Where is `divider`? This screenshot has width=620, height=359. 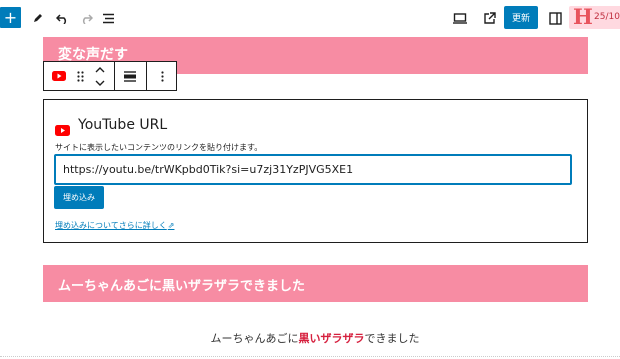
divider is located at coordinates (310, 357).